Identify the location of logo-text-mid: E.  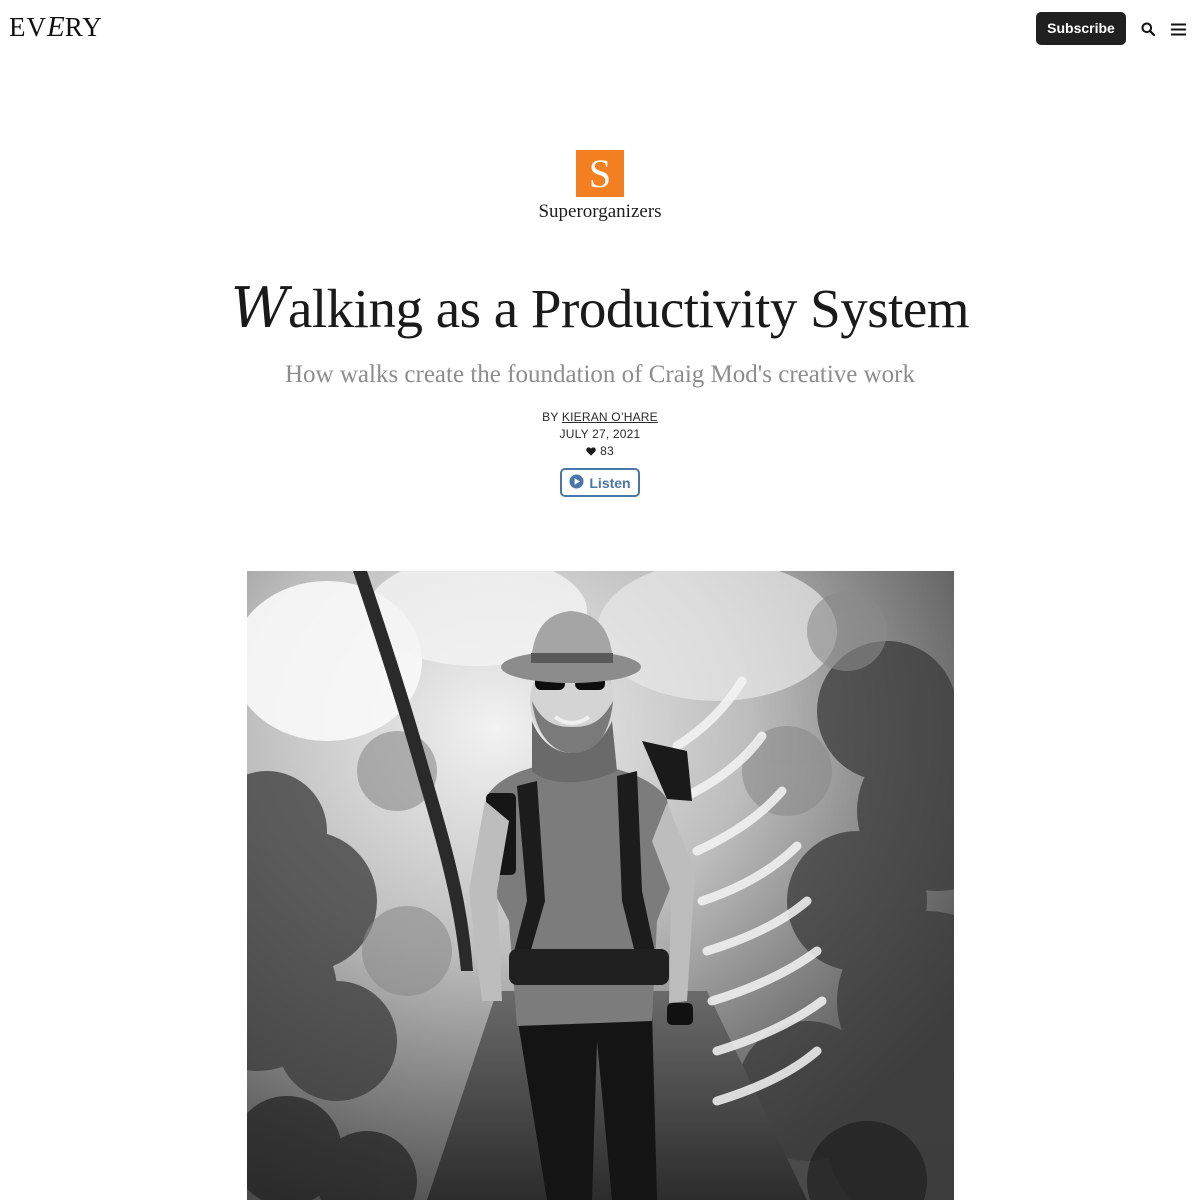
(56, 27).